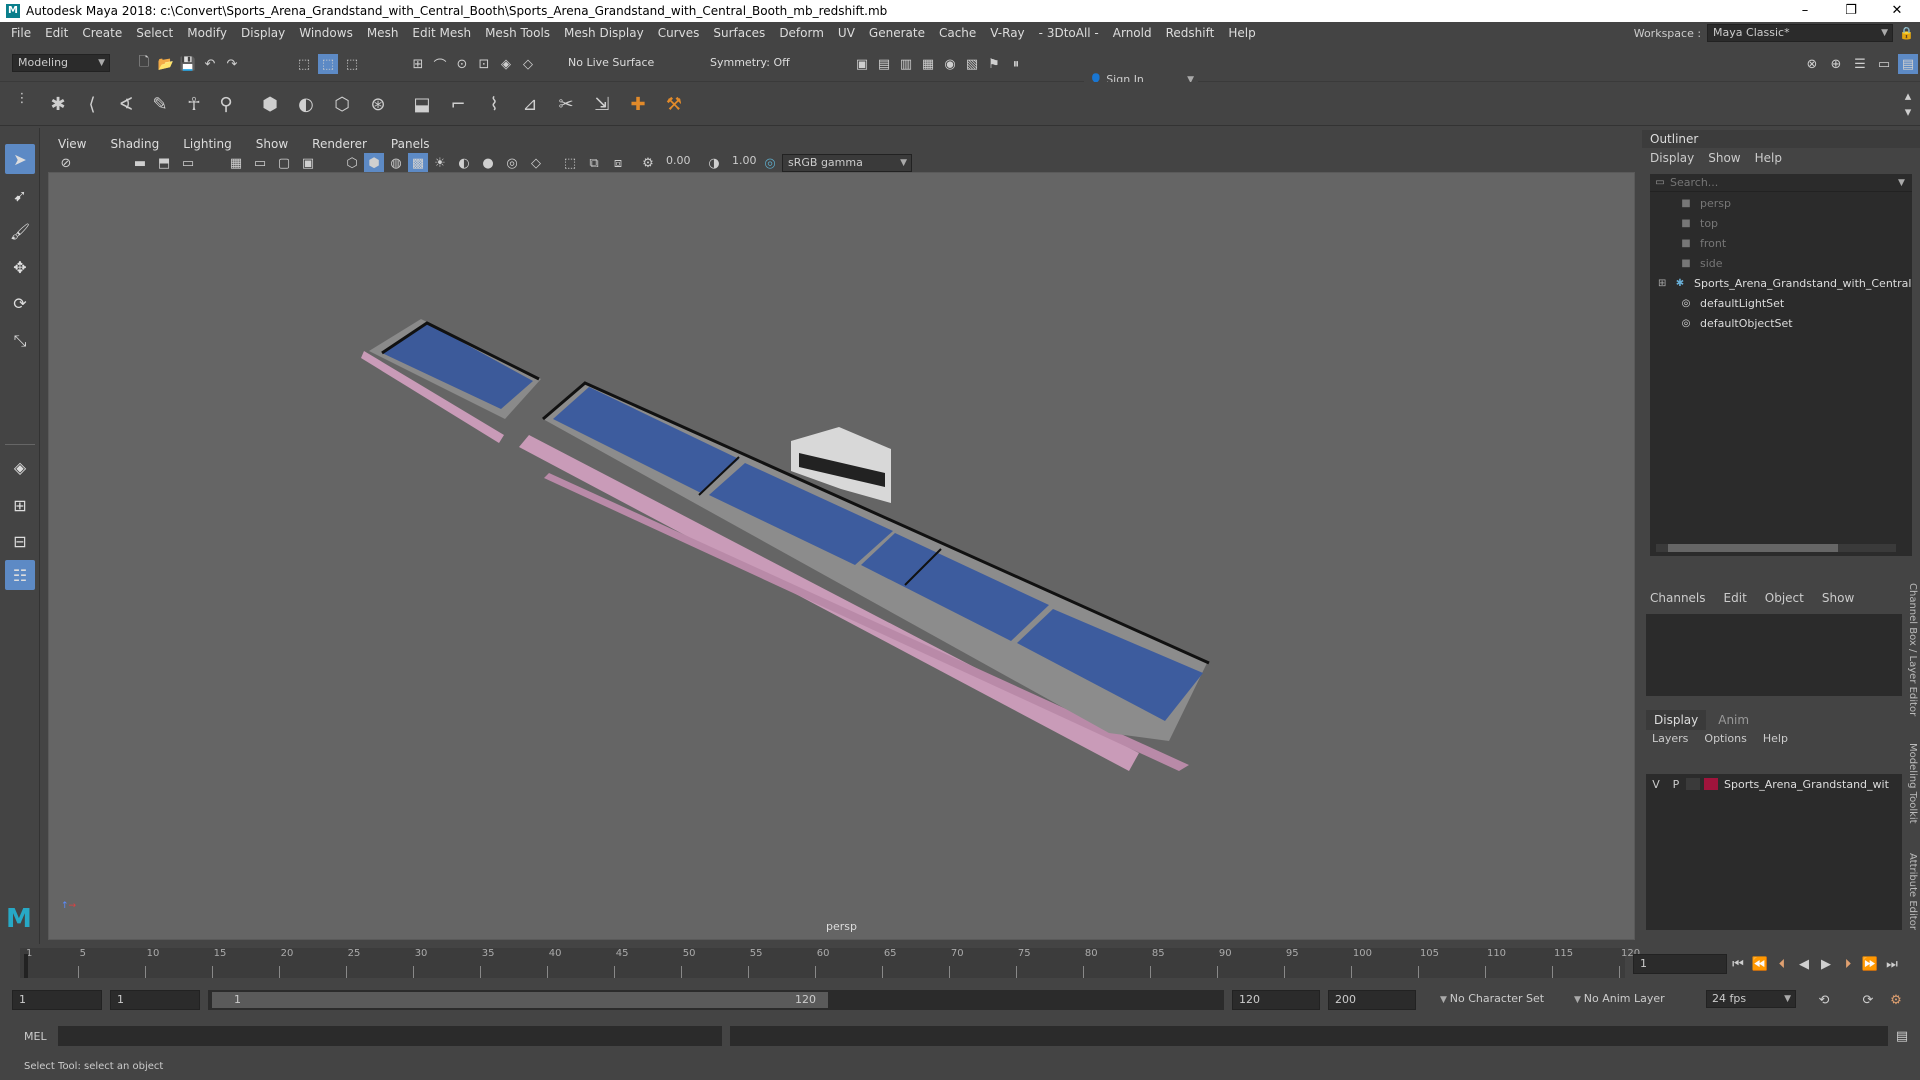 This screenshot has height=1080, width=1920. Describe the element at coordinates (1851, 11) in the screenshot. I see `restore-button: ❐` at that location.